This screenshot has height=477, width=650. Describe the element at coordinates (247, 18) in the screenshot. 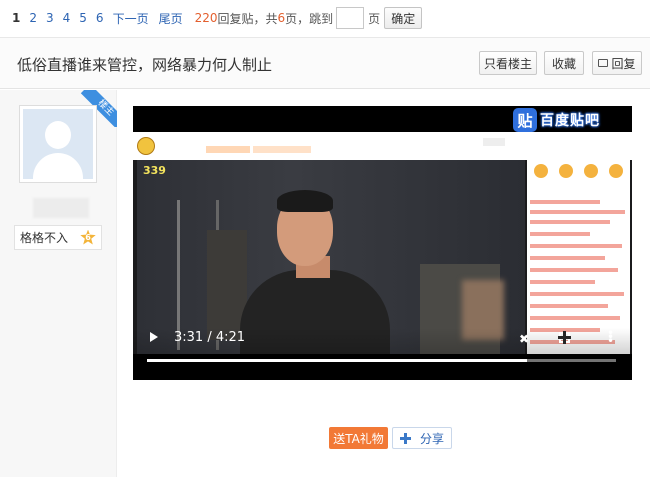

I see `reply-count-text: 回复贴，共` at that location.